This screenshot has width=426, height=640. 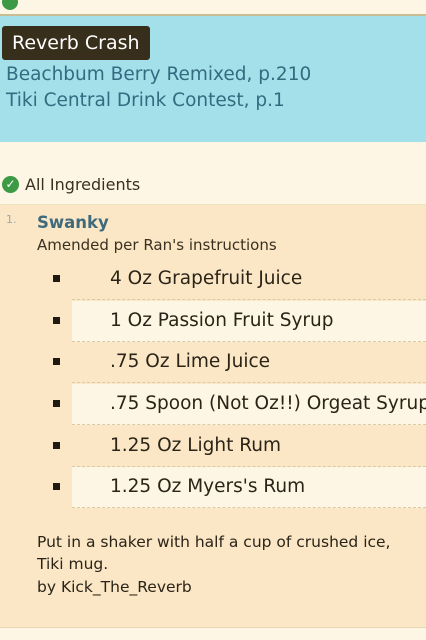 I want to click on ingredient-row: 1.25 Oz Myers's Rum, so click(x=239, y=487).